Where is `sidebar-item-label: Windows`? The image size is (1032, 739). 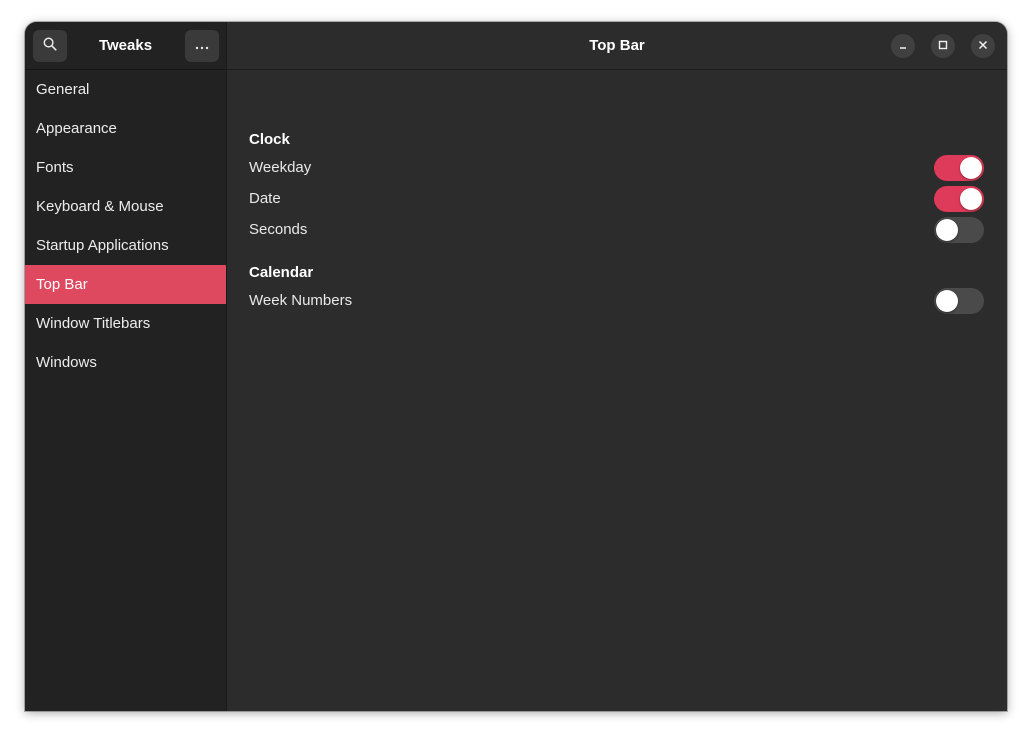 sidebar-item-label: Windows is located at coordinates (66, 362).